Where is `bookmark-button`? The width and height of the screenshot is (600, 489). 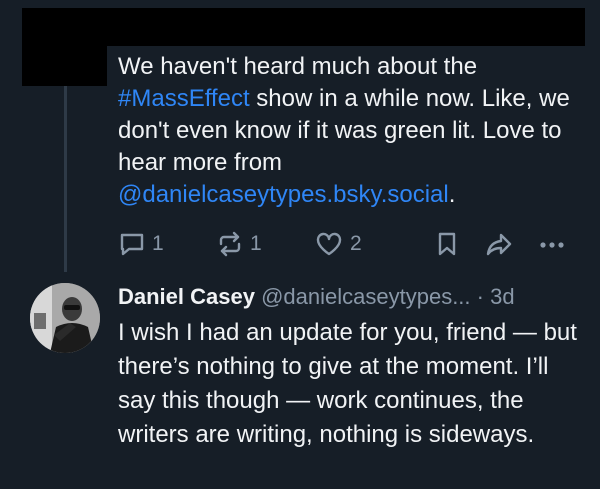 bookmark-button is located at coordinates (447, 244).